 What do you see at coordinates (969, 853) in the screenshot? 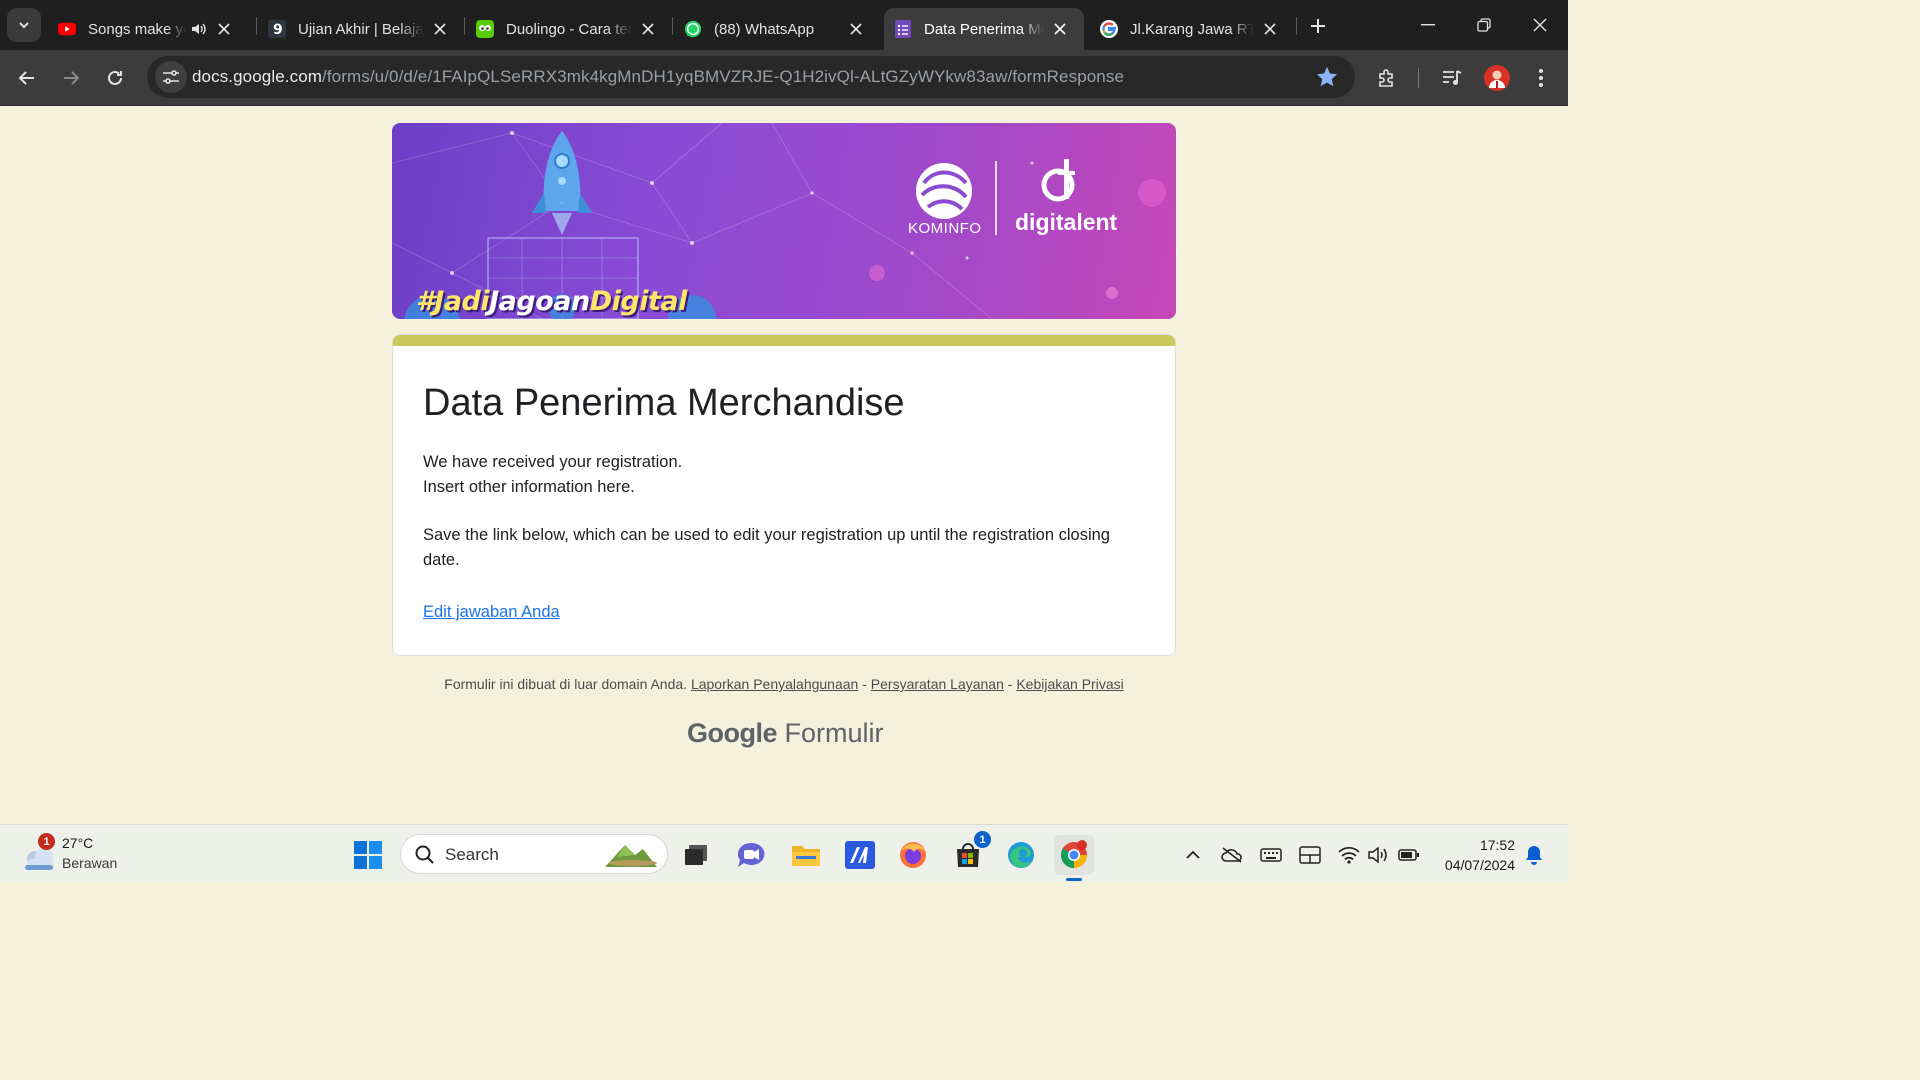
I see `microsoft-store-button: 1` at bounding box center [969, 853].